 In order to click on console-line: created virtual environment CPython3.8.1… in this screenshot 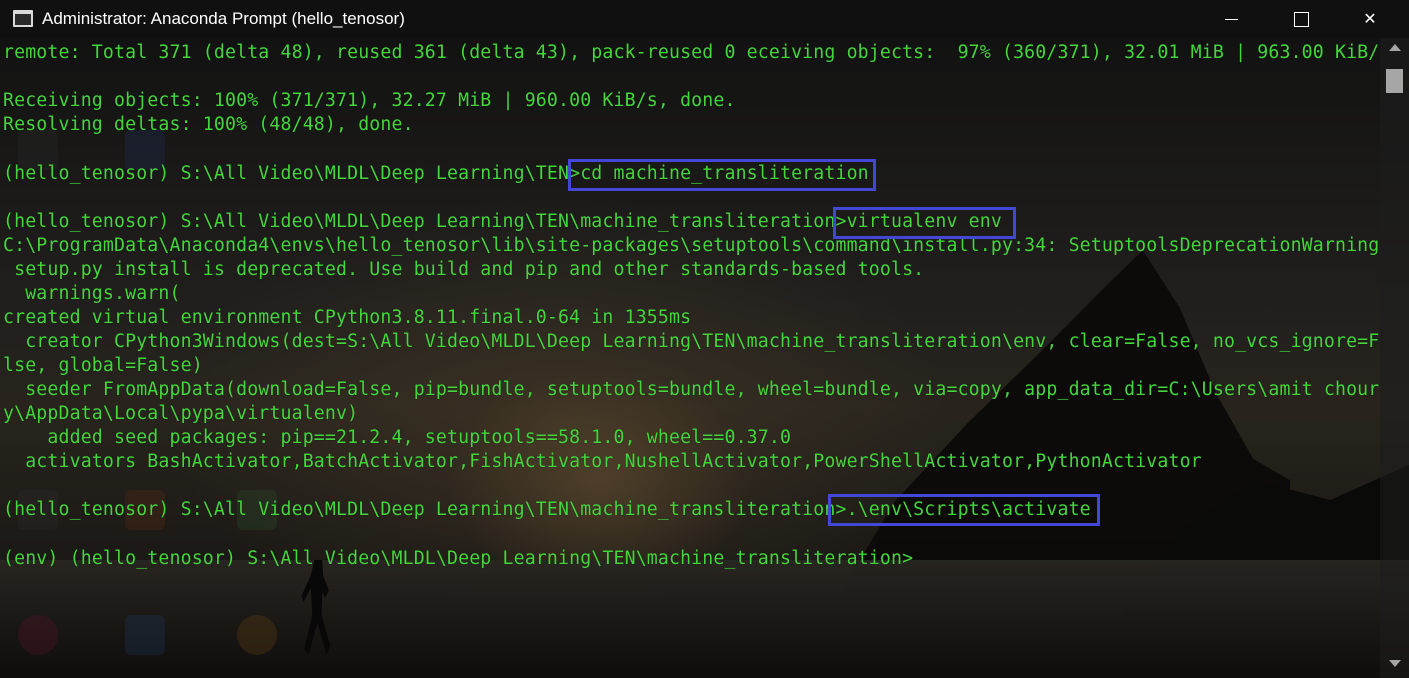, I will do `click(347, 317)`.